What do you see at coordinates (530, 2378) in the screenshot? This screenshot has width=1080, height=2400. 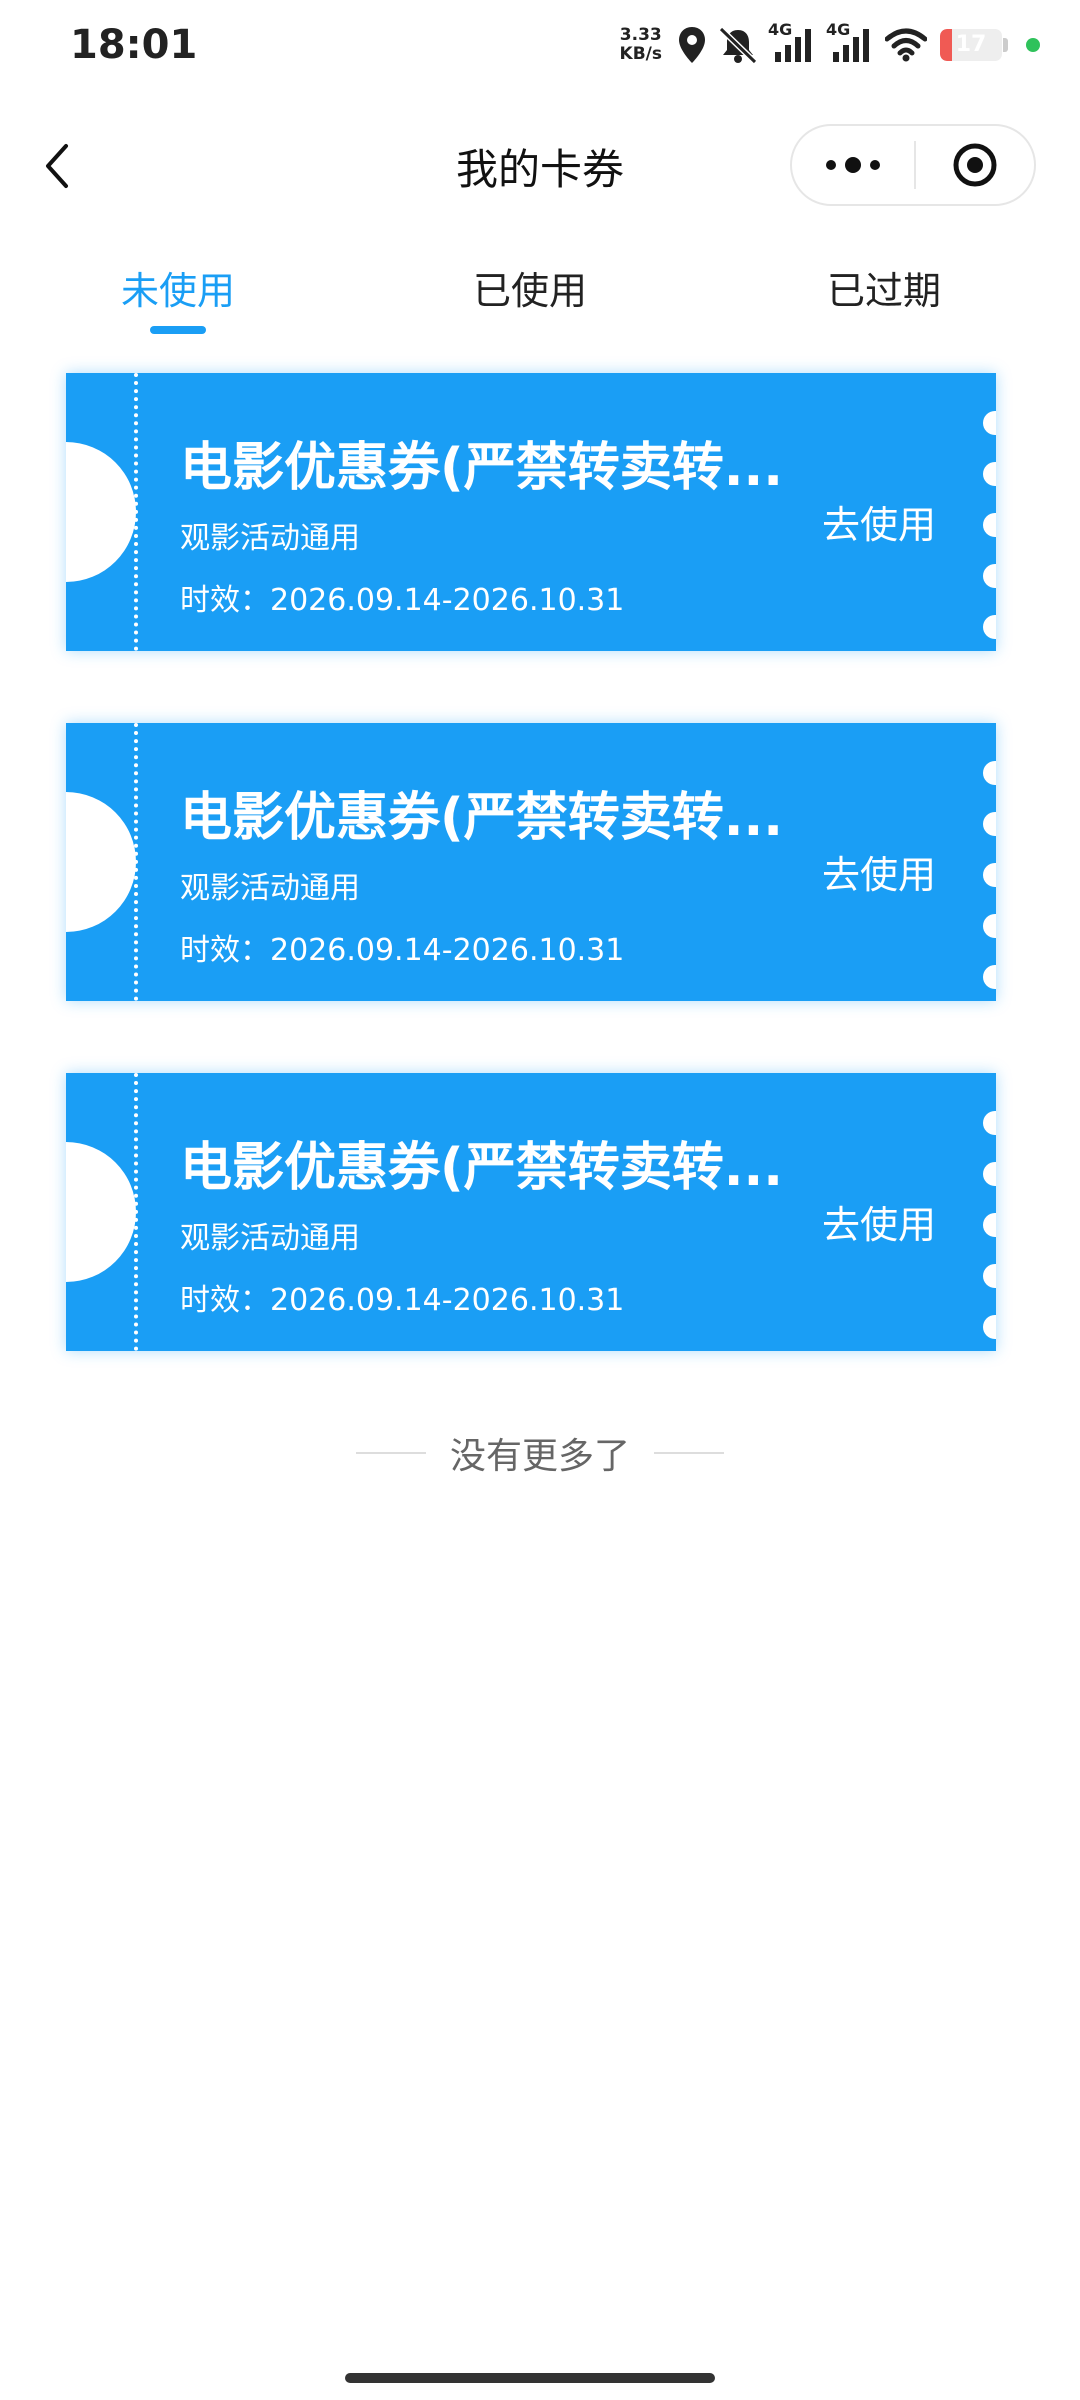 I see `home-indicator` at bounding box center [530, 2378].